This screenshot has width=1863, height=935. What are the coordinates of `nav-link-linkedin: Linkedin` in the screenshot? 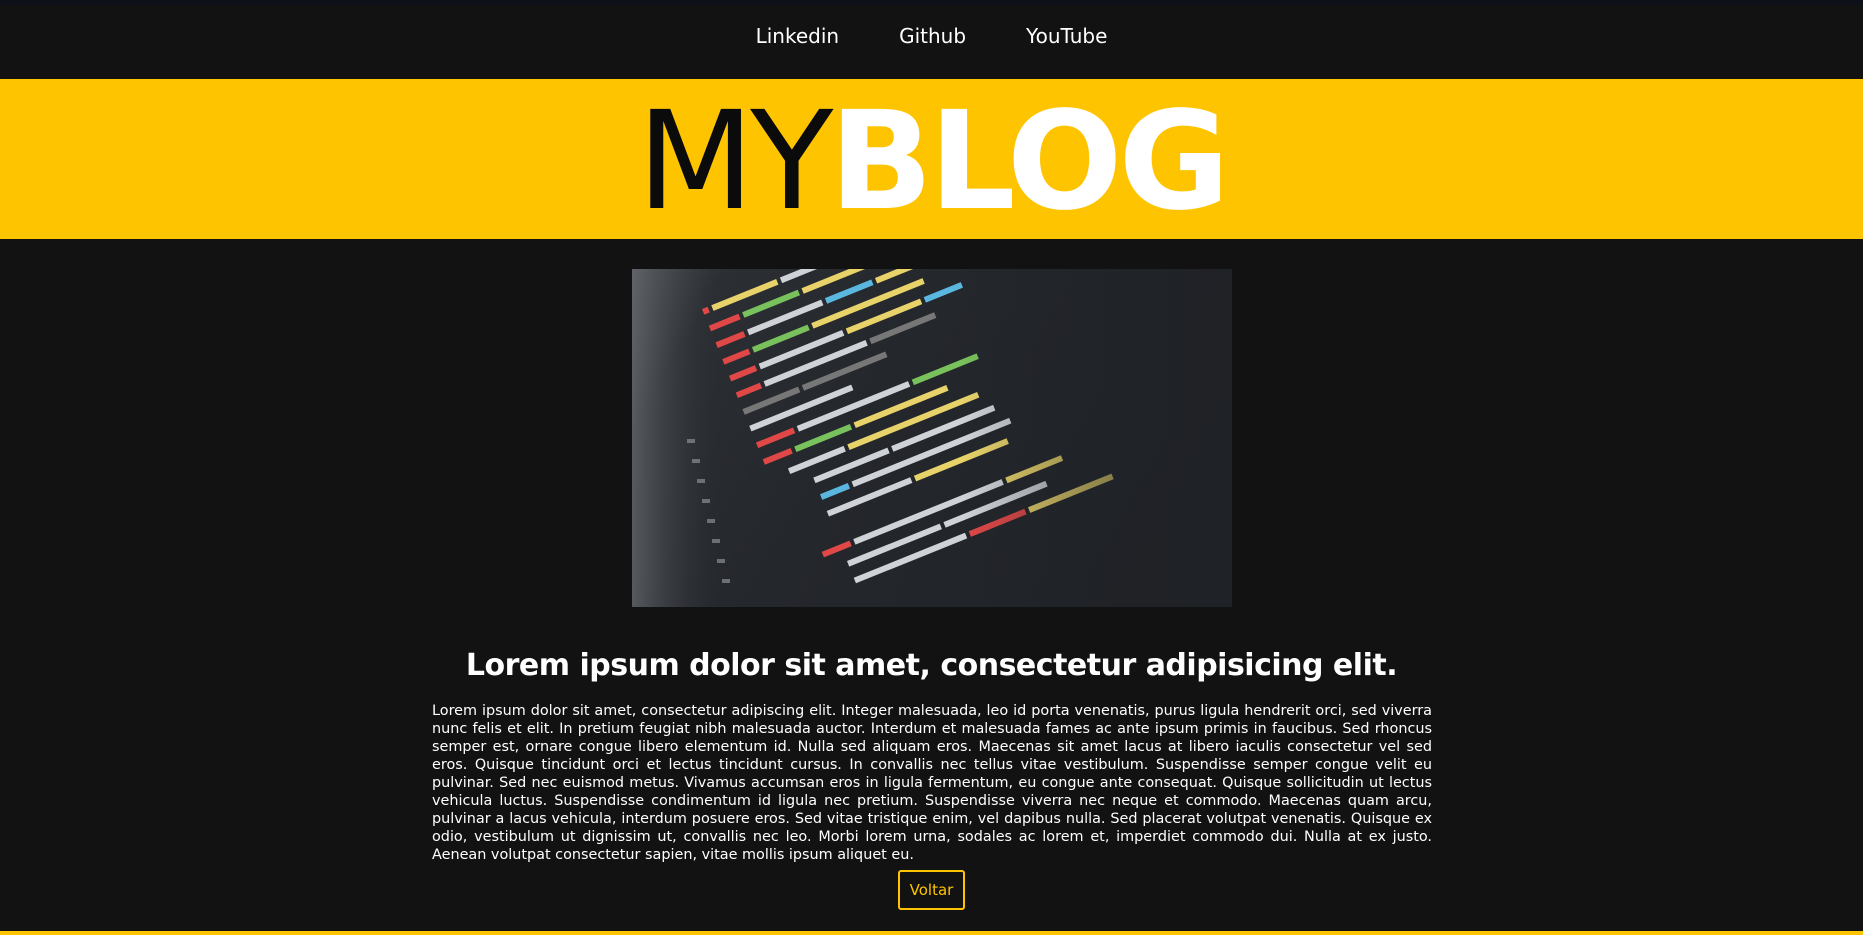 It's located at (797, 36).